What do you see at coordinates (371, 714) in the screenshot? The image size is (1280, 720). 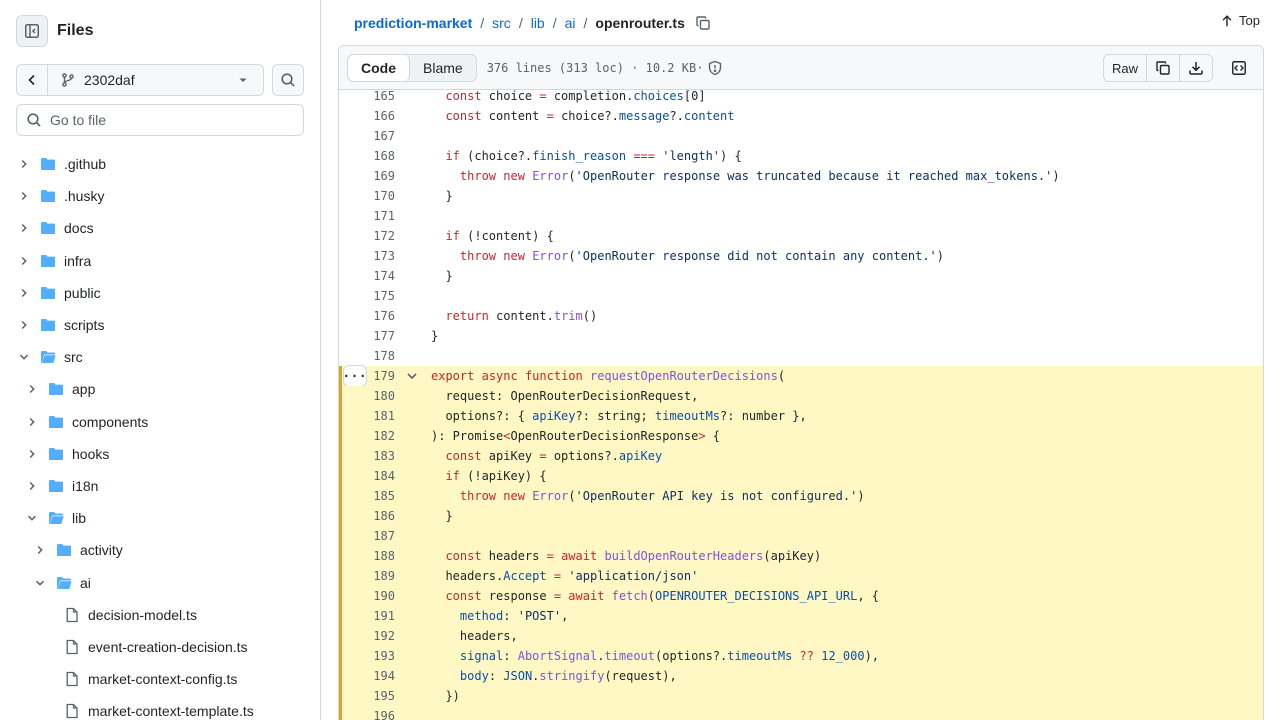 I see `line-number: 196` at bounding box center [371, 714].